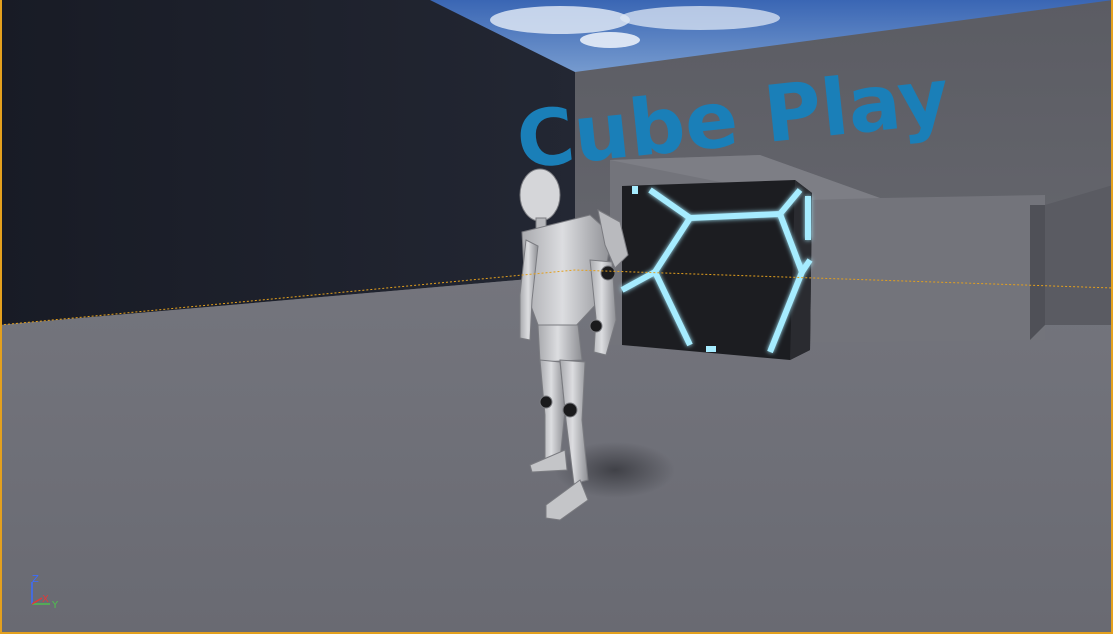  Describe the element at coordinates (35, 579) in the screenshot. I see `axis-z-label: Z` at that location.